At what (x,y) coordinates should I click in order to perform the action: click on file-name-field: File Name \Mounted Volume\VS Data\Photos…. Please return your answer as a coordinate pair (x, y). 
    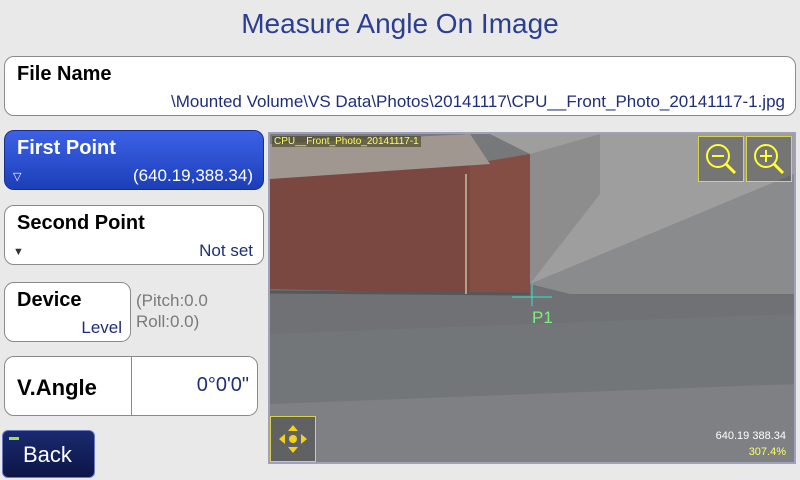
    Looking at the image, I should click on (400, 86).